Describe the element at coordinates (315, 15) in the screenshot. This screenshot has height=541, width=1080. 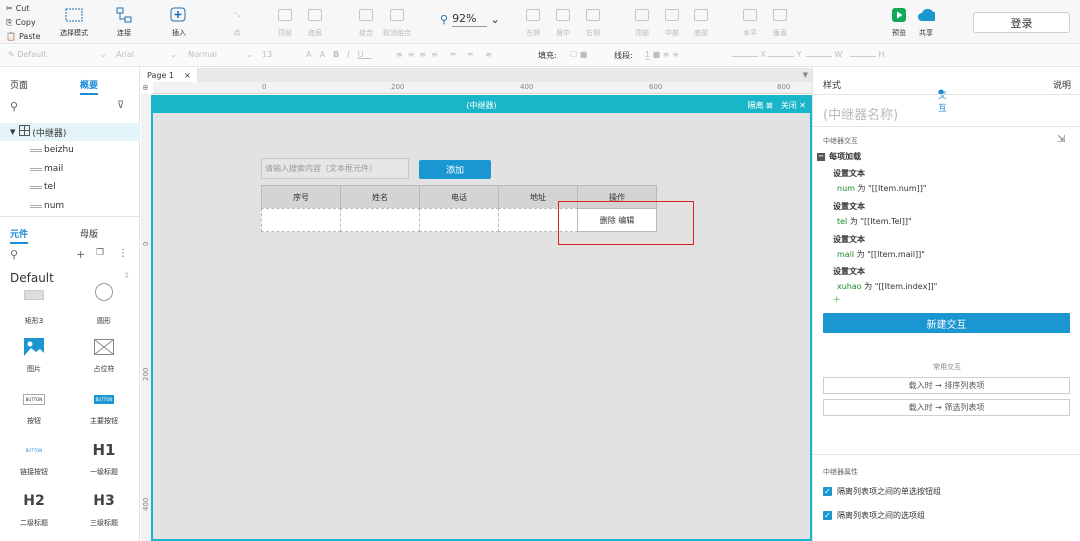
I see `send-back-icon` at that location.